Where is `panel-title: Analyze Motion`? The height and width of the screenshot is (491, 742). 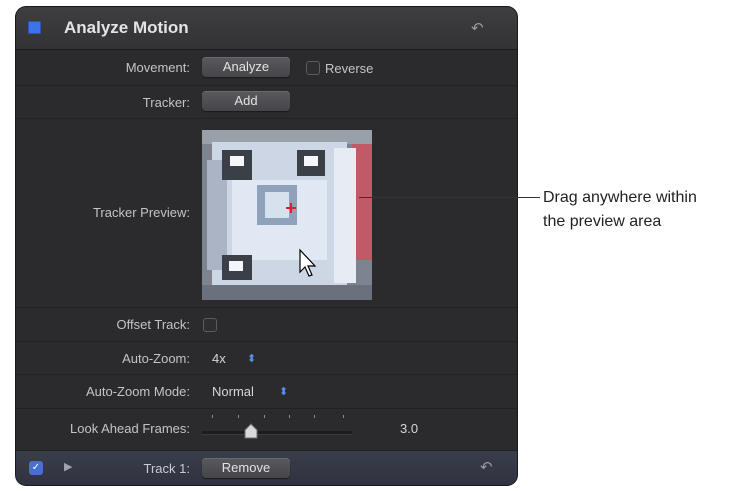
panel-title: Analyze Motion is located at coordinates (126, 27).